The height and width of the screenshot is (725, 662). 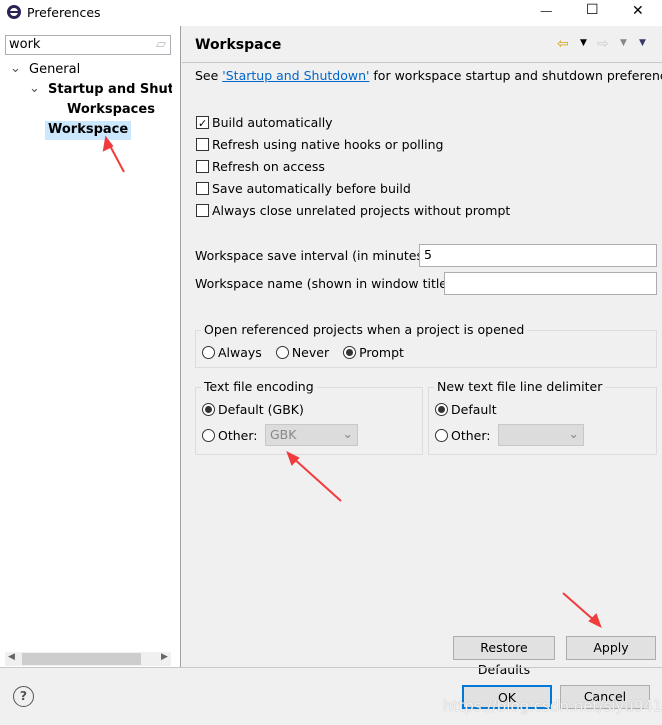 What do you see at coordinates (331, 667) in the screenshot?
I see `footer-divider` at bounding box center [331, 667].